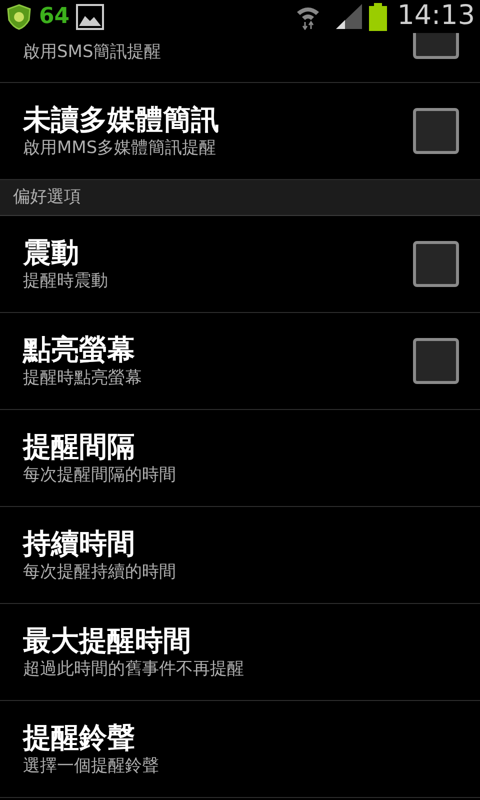 The image size is (480, 800). I want to click on signal-icon, so click(349, 17).